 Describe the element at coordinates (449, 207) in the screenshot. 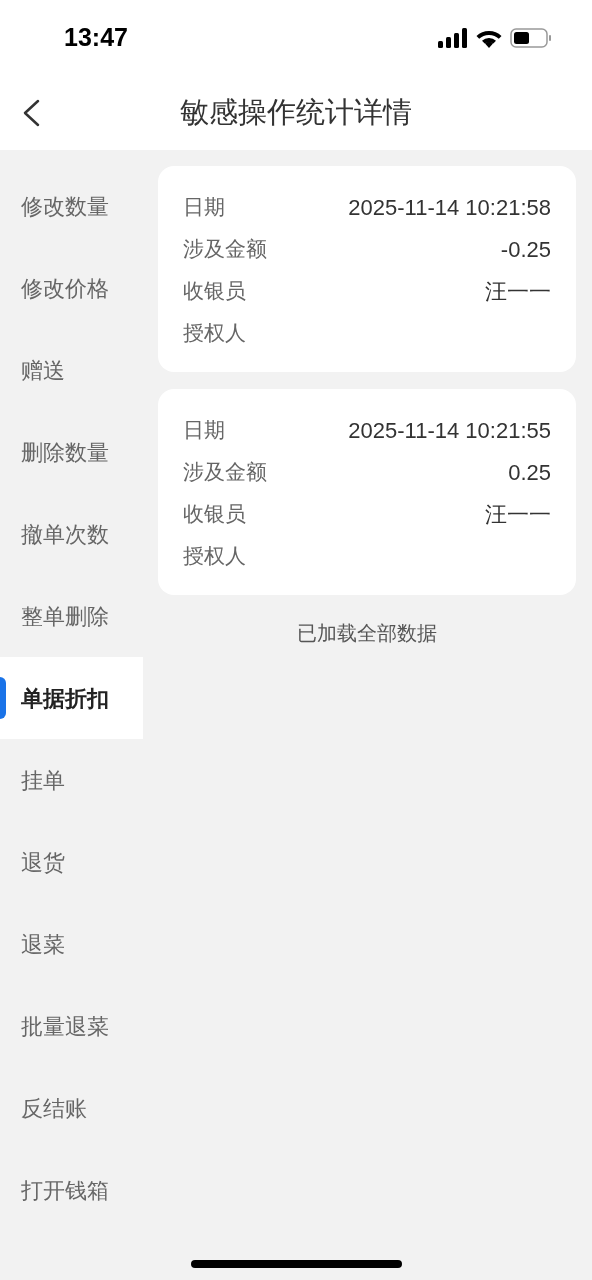

I see `field-value: 2025-11-14 10:21:58` at that location.